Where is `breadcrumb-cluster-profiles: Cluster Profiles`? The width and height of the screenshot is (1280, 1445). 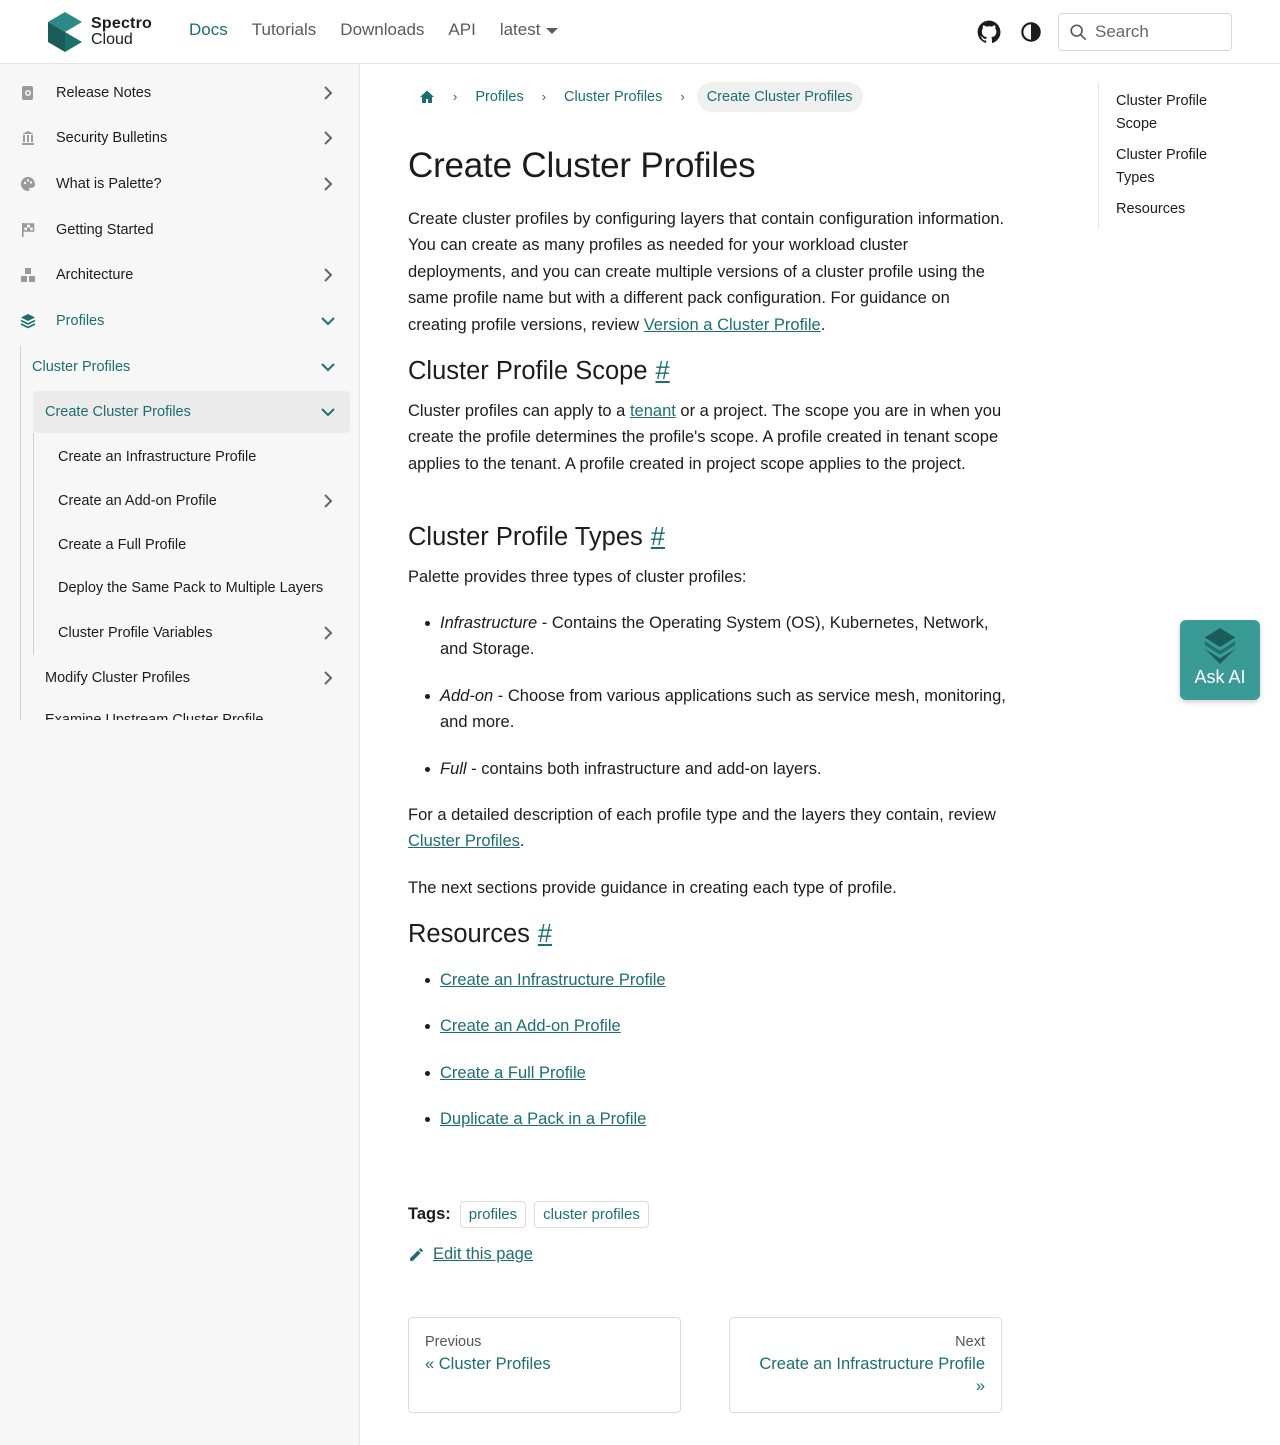 breadcrumb-cluster-profiles: Cluster Profiles is located at coordinates (613, 97).